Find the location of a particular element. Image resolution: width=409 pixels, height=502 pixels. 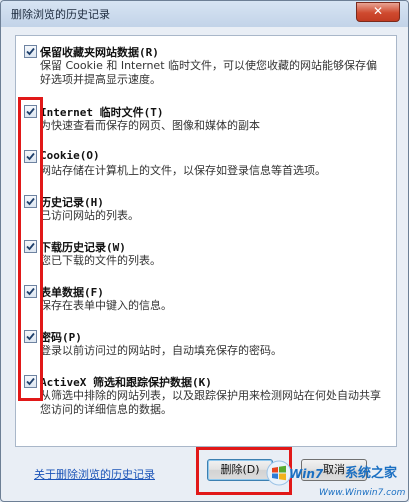

option-description: 登录以前访问过的网站时，自动填充保存的密码。 is located at coordinates (161, 350).